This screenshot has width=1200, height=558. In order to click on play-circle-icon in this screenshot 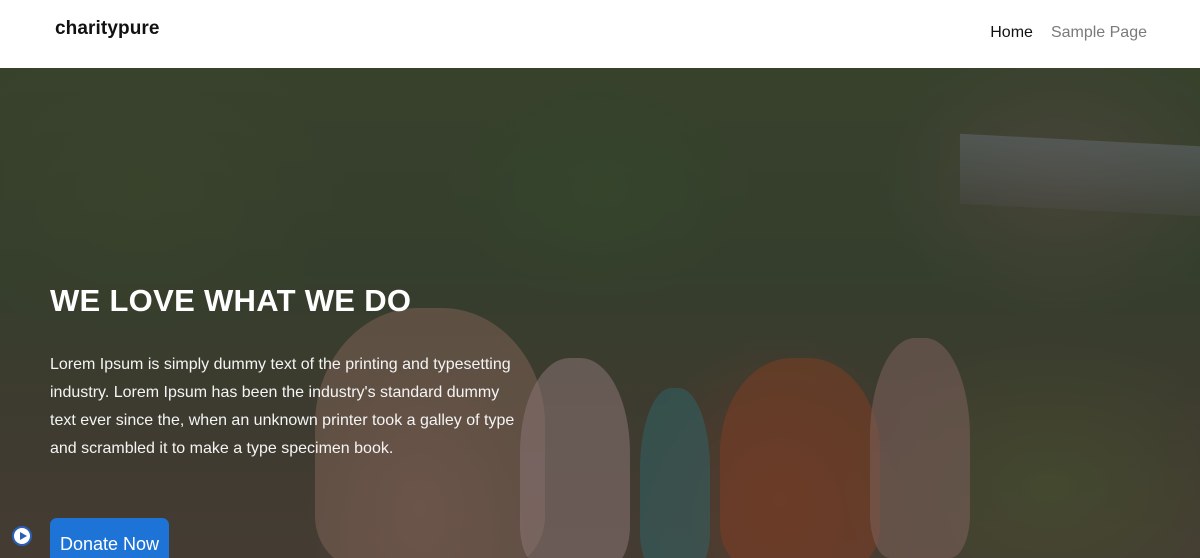, I will do `click(22, 536)`.